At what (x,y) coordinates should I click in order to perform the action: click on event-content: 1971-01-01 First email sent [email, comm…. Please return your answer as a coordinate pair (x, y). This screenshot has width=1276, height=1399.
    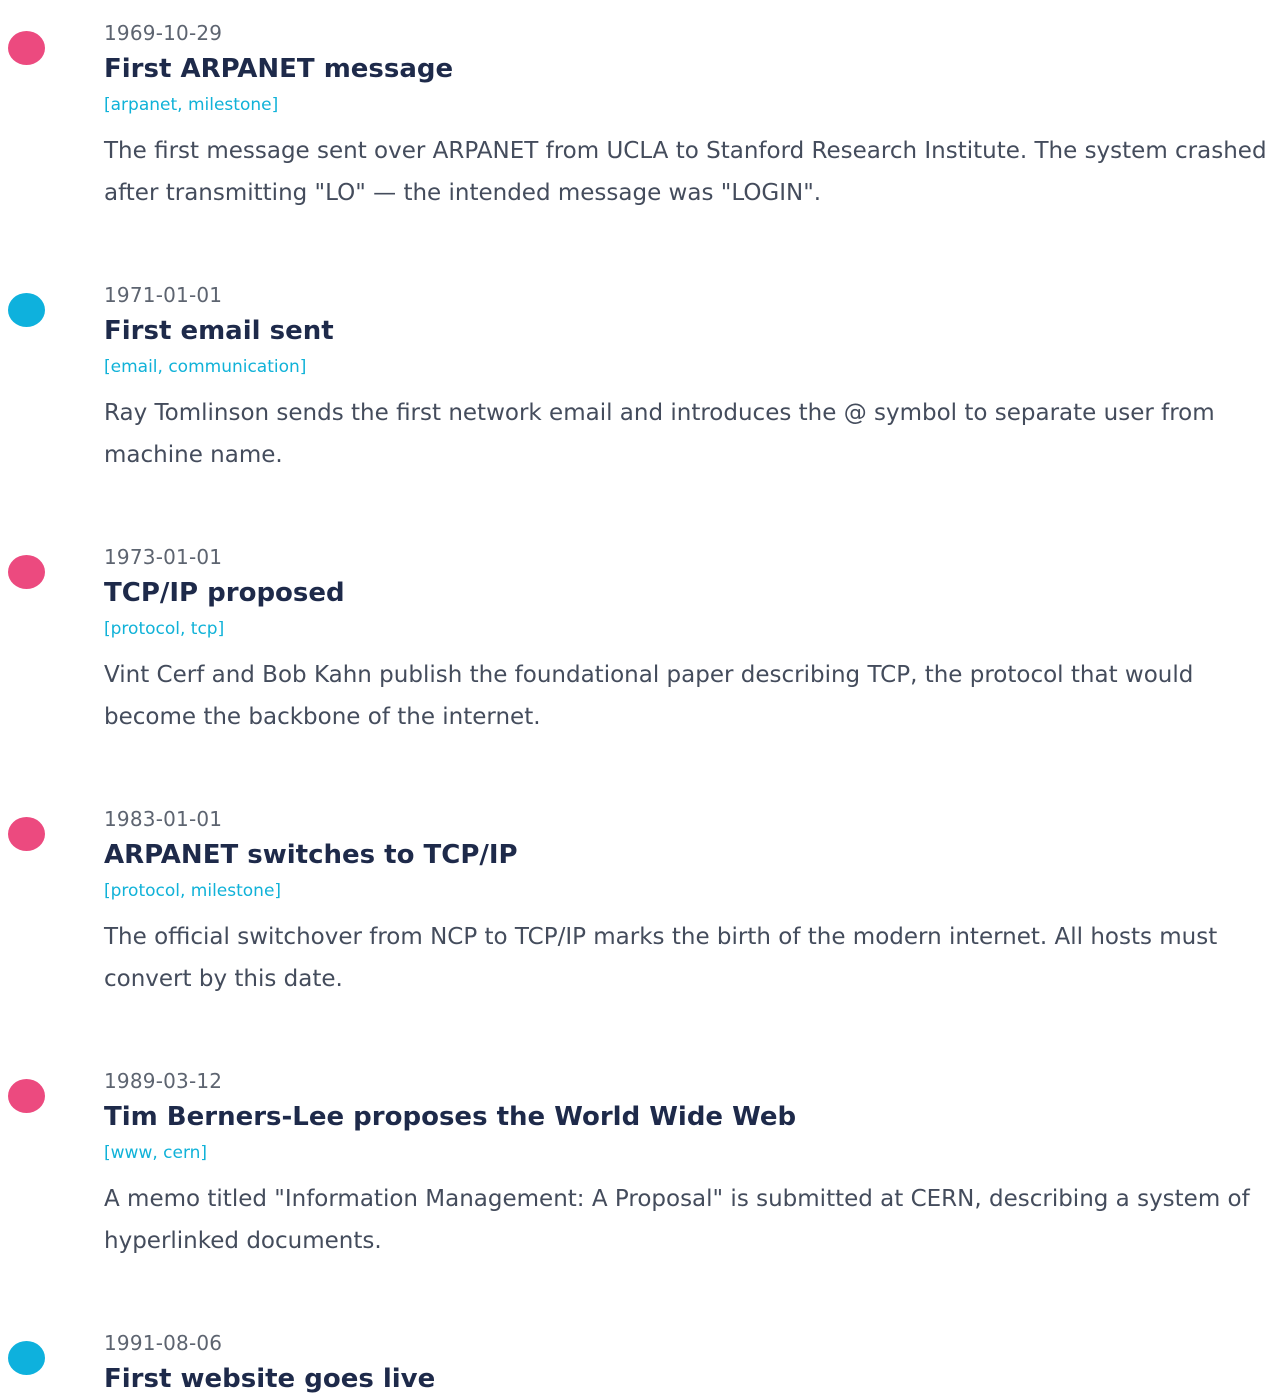
    Looking at the image, I should click on (688, 379).